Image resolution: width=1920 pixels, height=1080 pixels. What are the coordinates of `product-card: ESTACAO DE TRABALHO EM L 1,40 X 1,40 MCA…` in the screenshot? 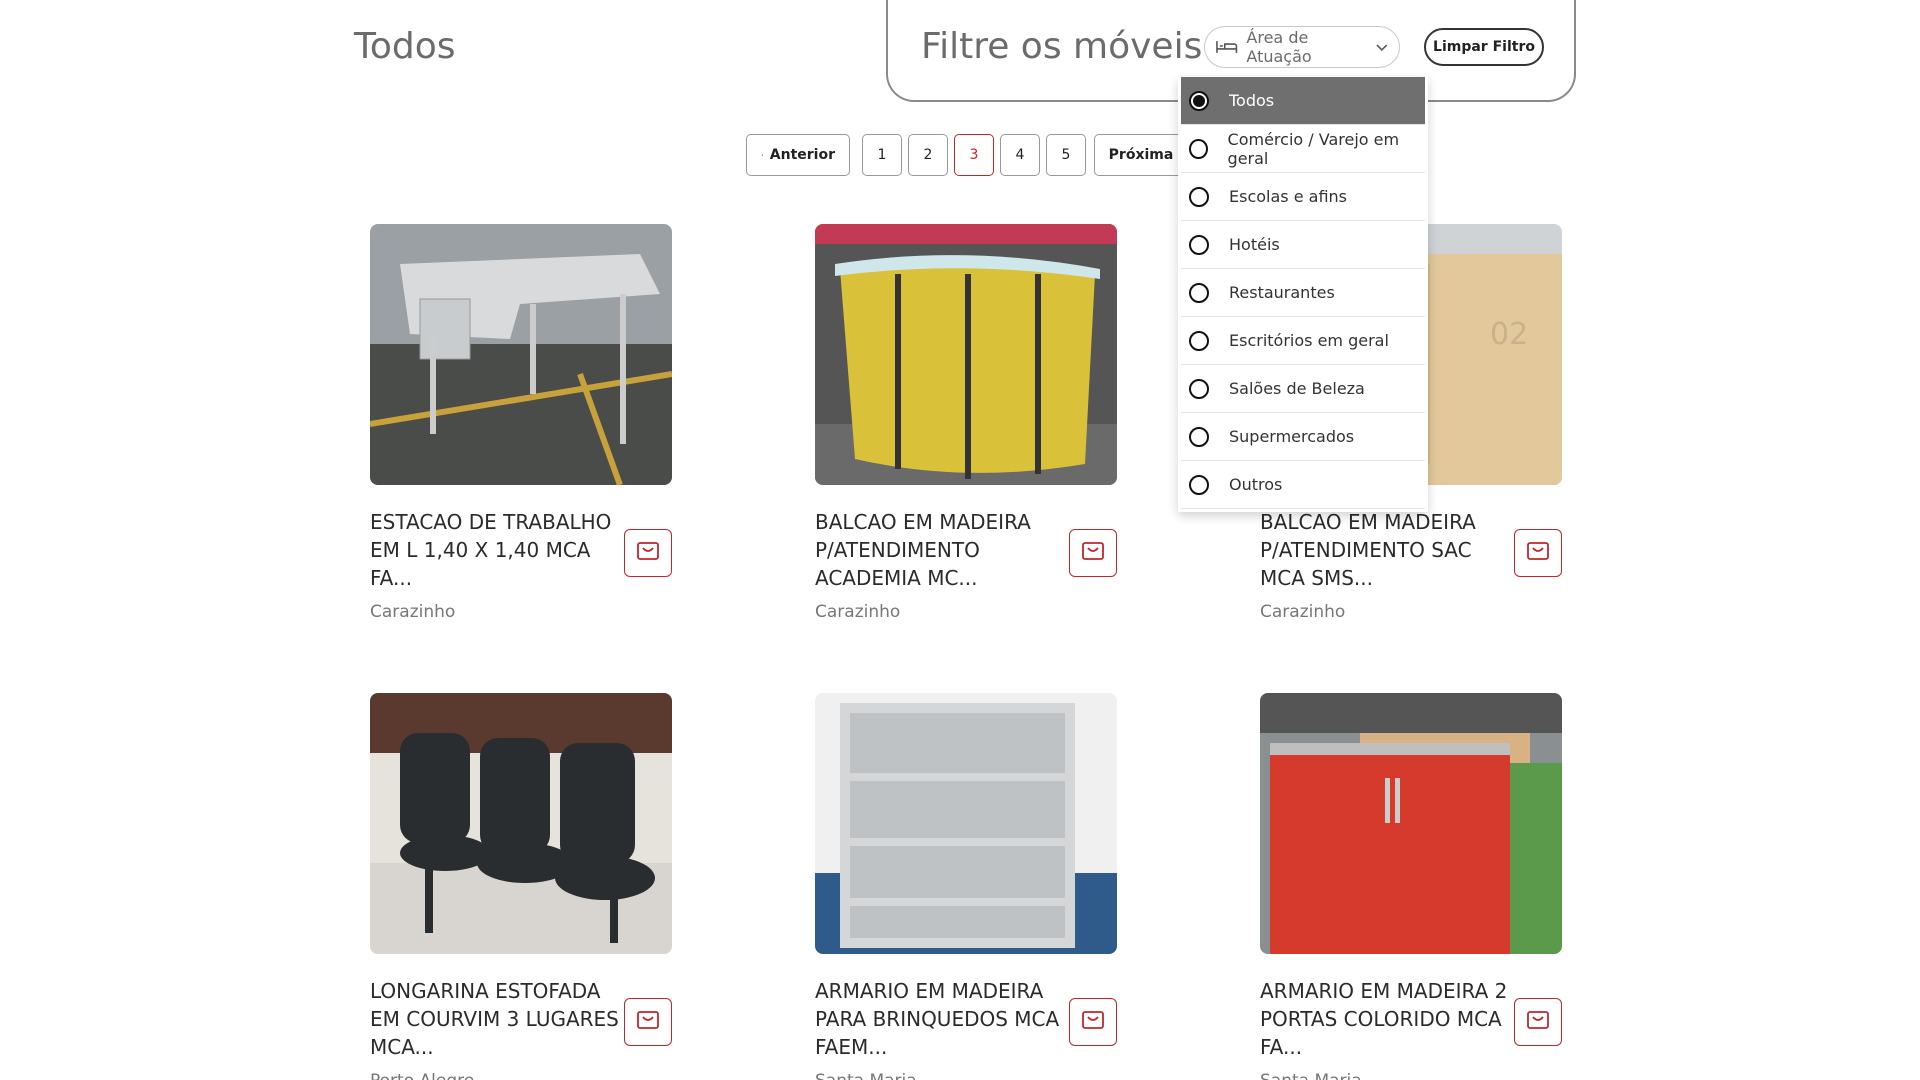 It's located at (521, 423).